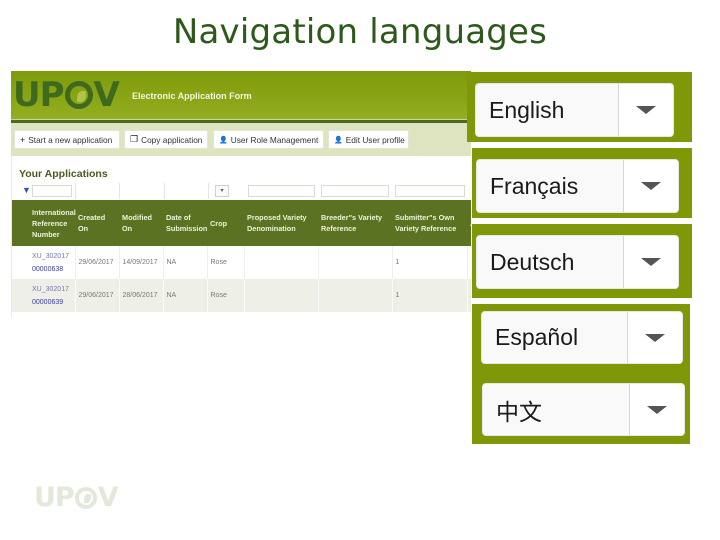  What do you see at coordinates (534, 185) in the screenshot?
I see `language-label: Français` at bounding box center [534, 185].